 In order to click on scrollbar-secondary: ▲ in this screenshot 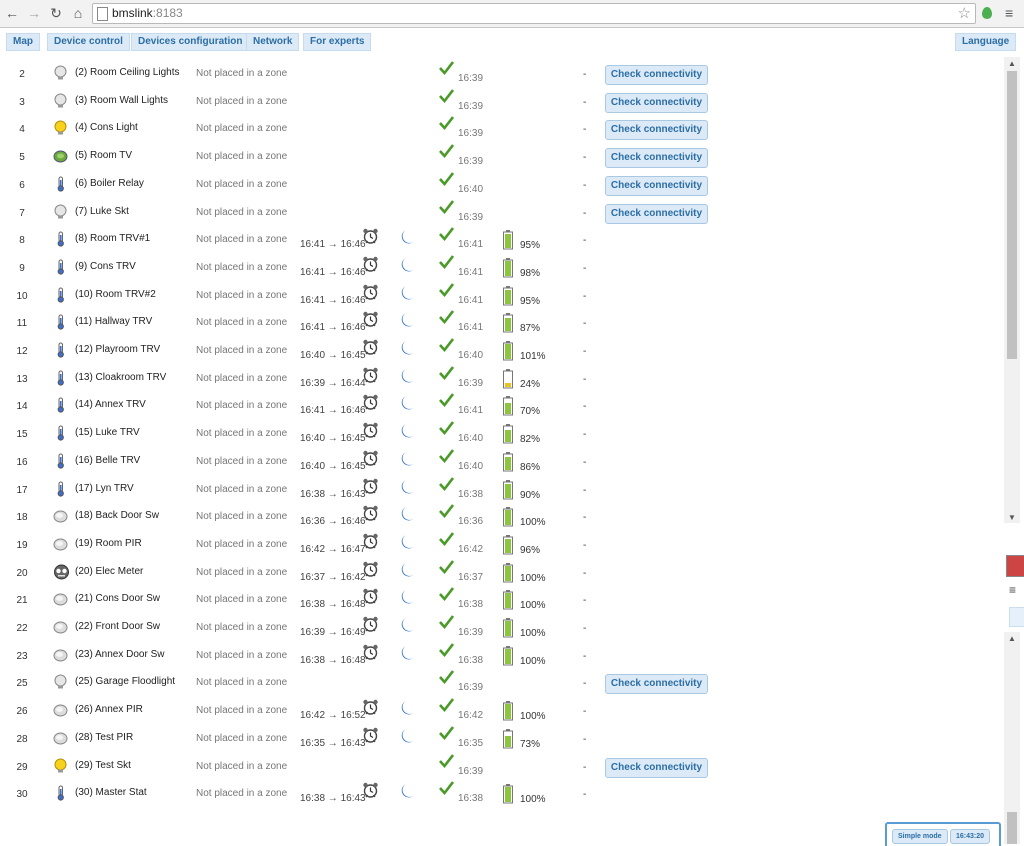, I will do `click(1012, 738)`.